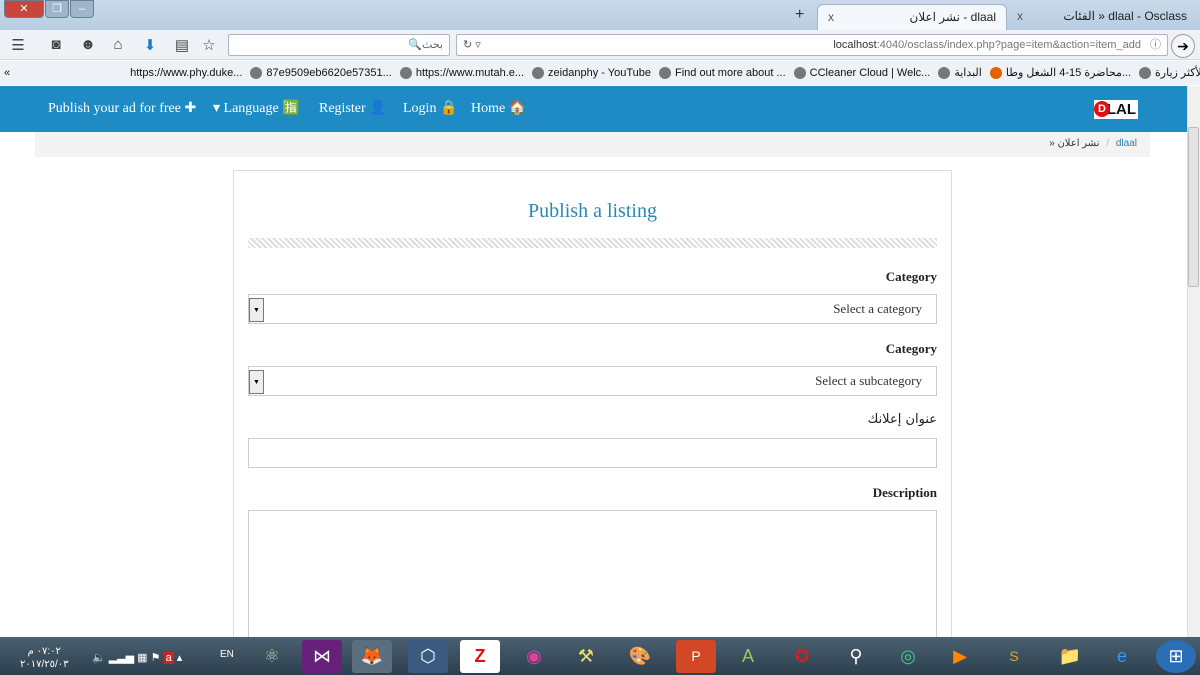  Describe the element at coordinates (1126, 143) in the screenshot. I see `breadcrumb-home-link: dlaal` at that location.